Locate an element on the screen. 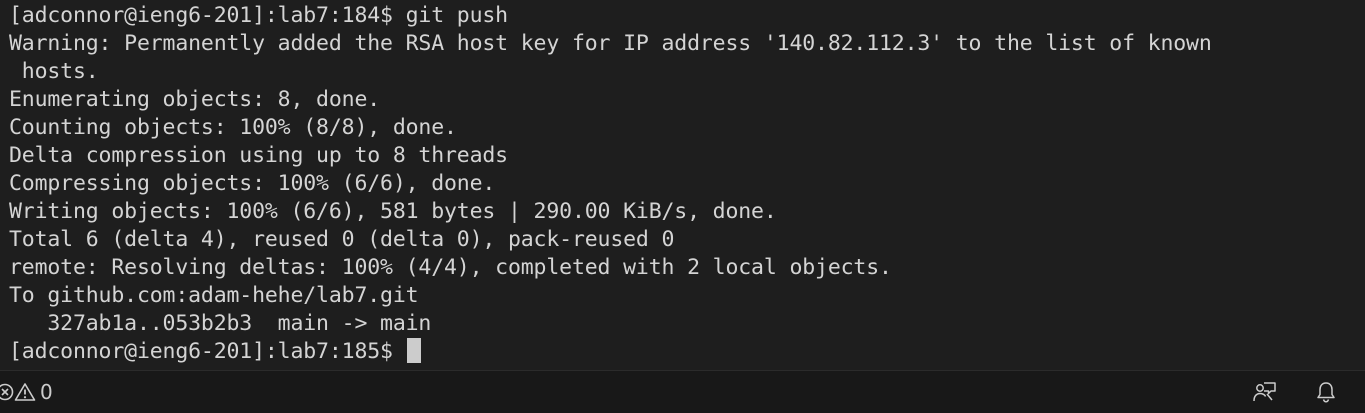 Image resolution: width=1365 pixels, height=413 pixels. warning-icon is located at coordinates (25, 392).